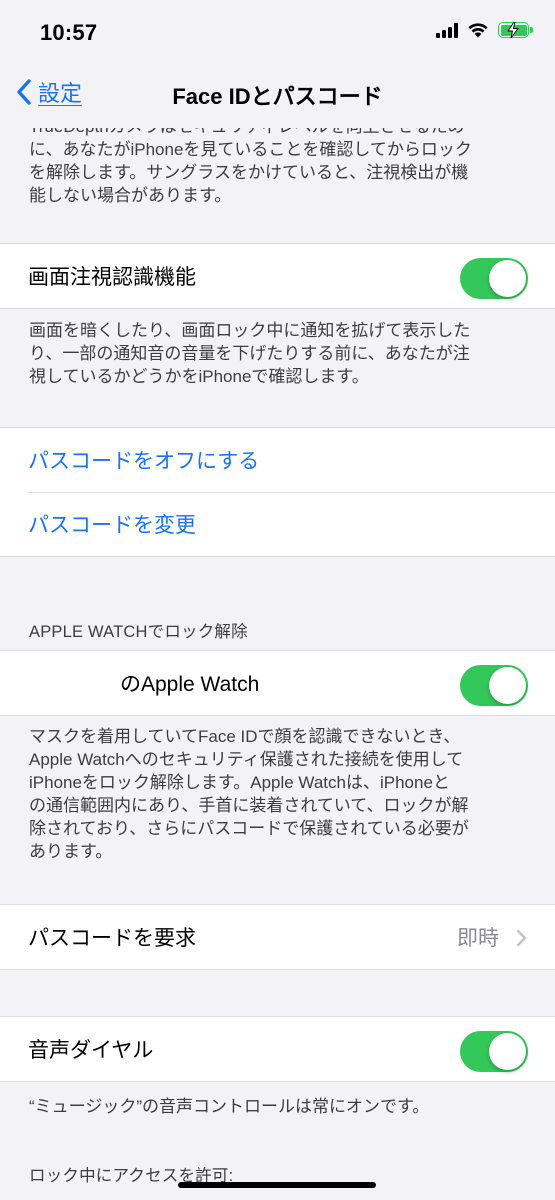 The height and width of the screenshot is (1200, 555). I want to click on apple-watch-row: のApple Watch, so click(277, 683).